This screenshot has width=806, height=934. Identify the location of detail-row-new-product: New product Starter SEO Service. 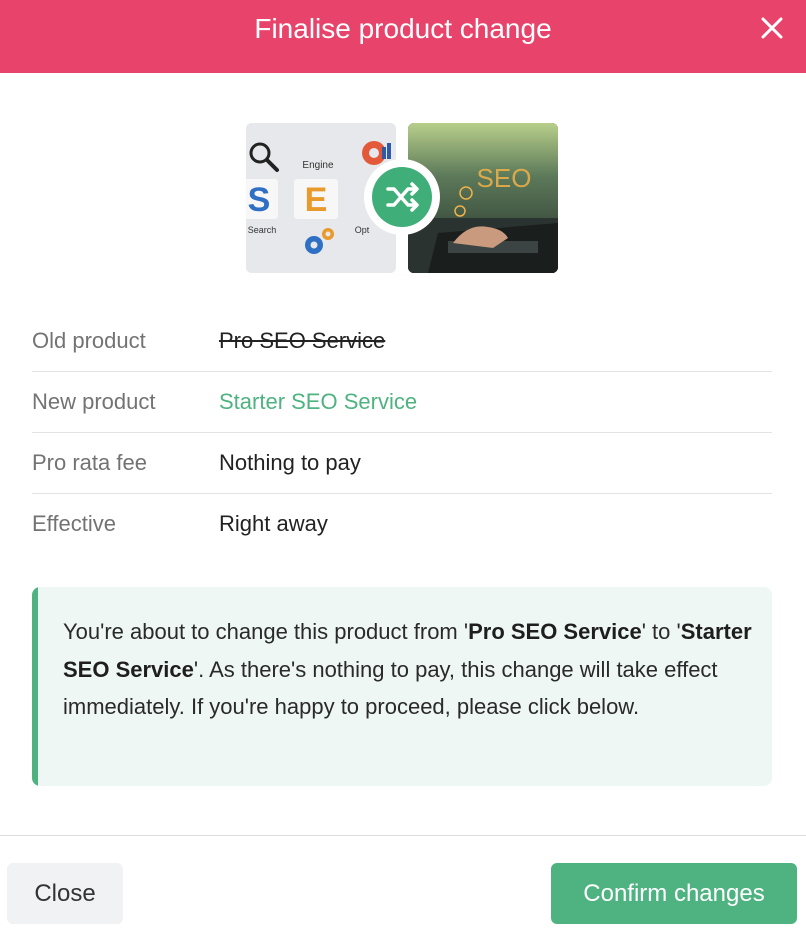
(402, 402).